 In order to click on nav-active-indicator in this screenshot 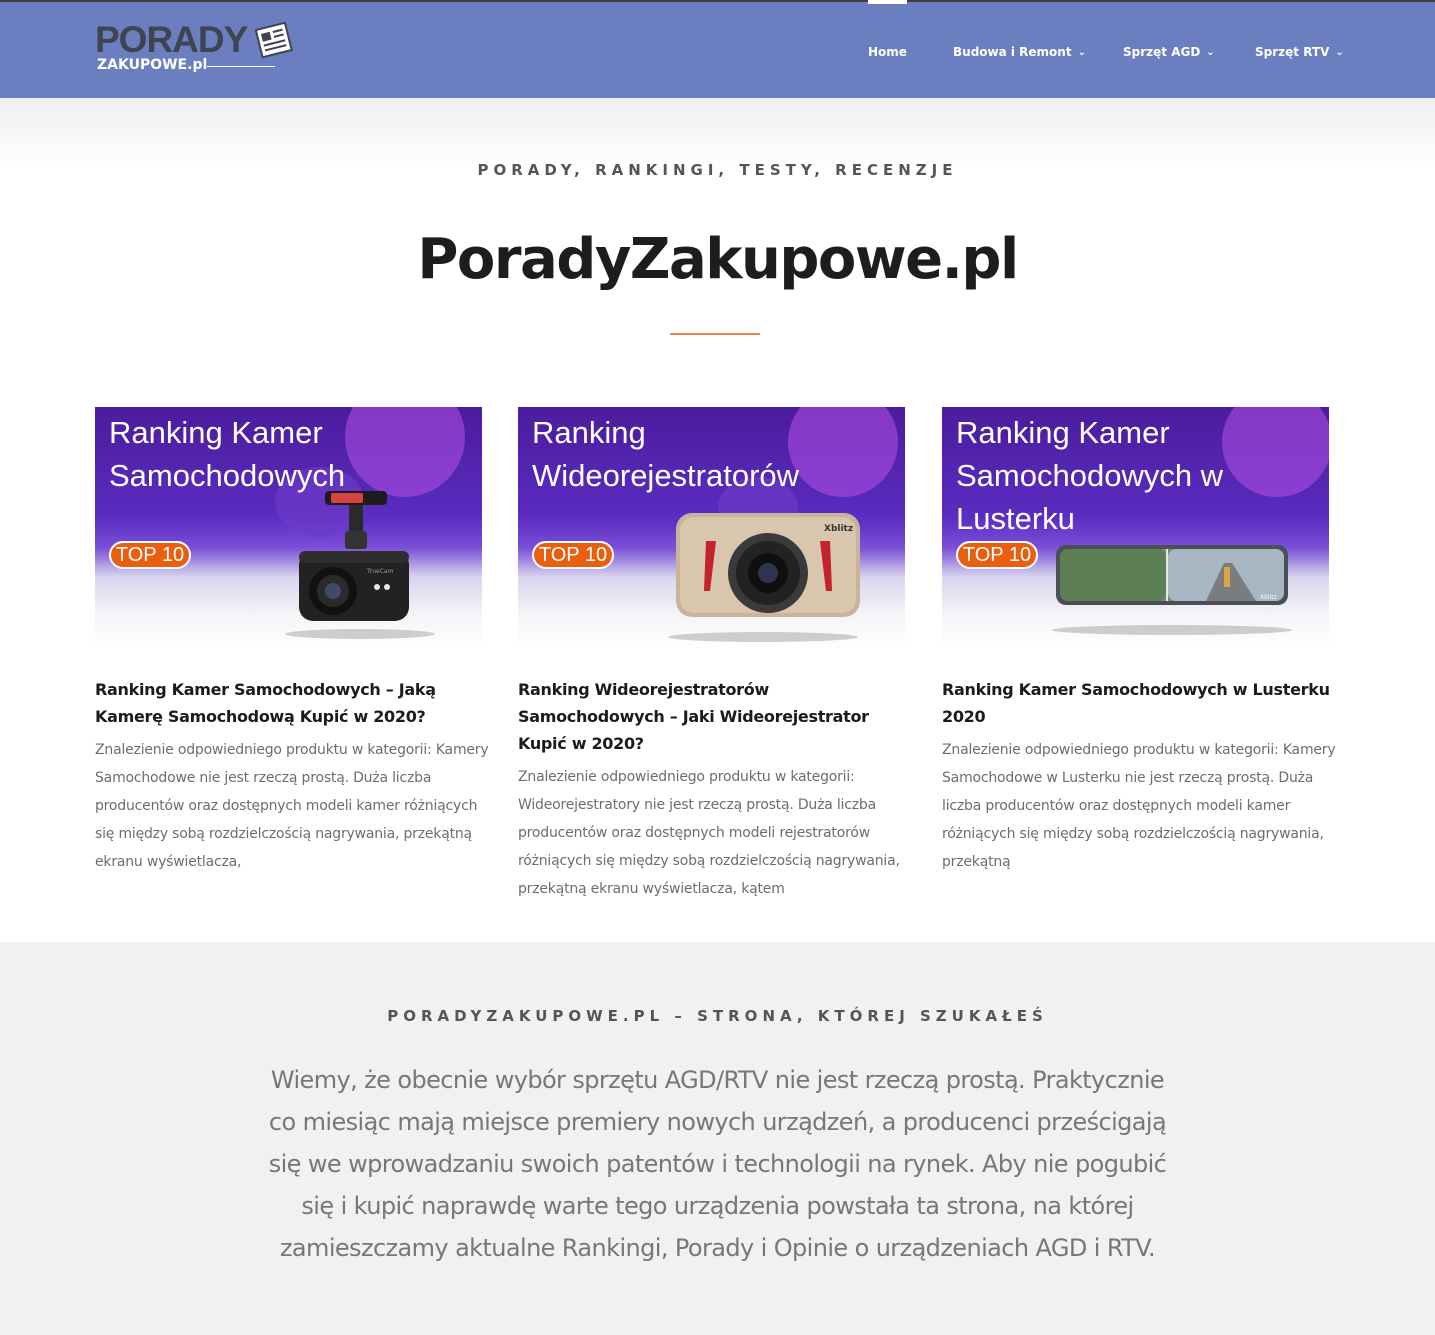, I will do `click(887, 2)`.